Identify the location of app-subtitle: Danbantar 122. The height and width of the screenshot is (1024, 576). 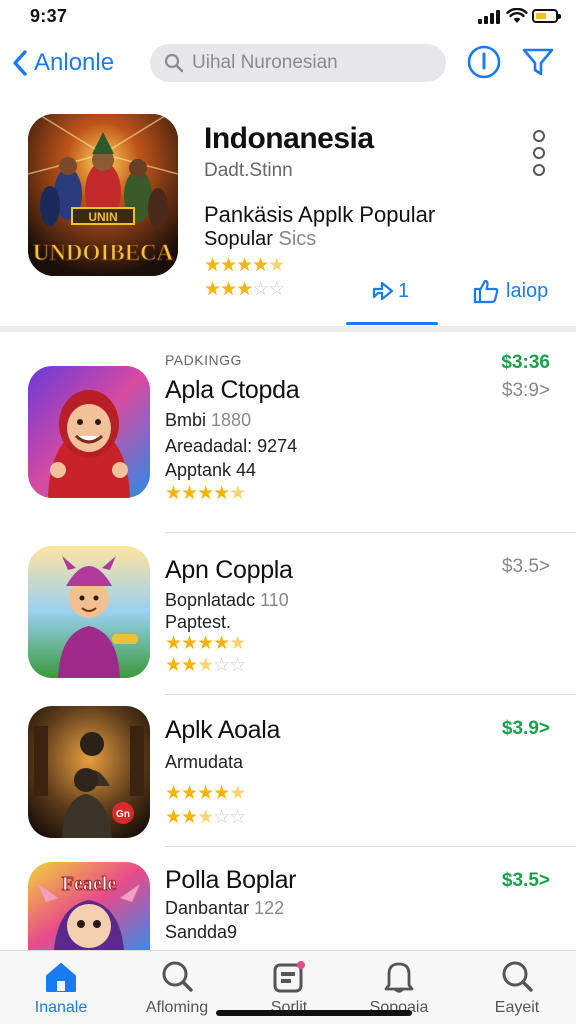
(224, 908).